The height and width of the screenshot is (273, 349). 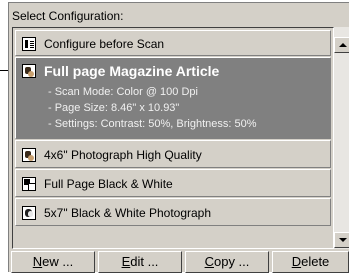 What do you see at coordinates (310, 262) in the screenshot?
I see `delete-button: Delete` at bounding box center [310, 262].